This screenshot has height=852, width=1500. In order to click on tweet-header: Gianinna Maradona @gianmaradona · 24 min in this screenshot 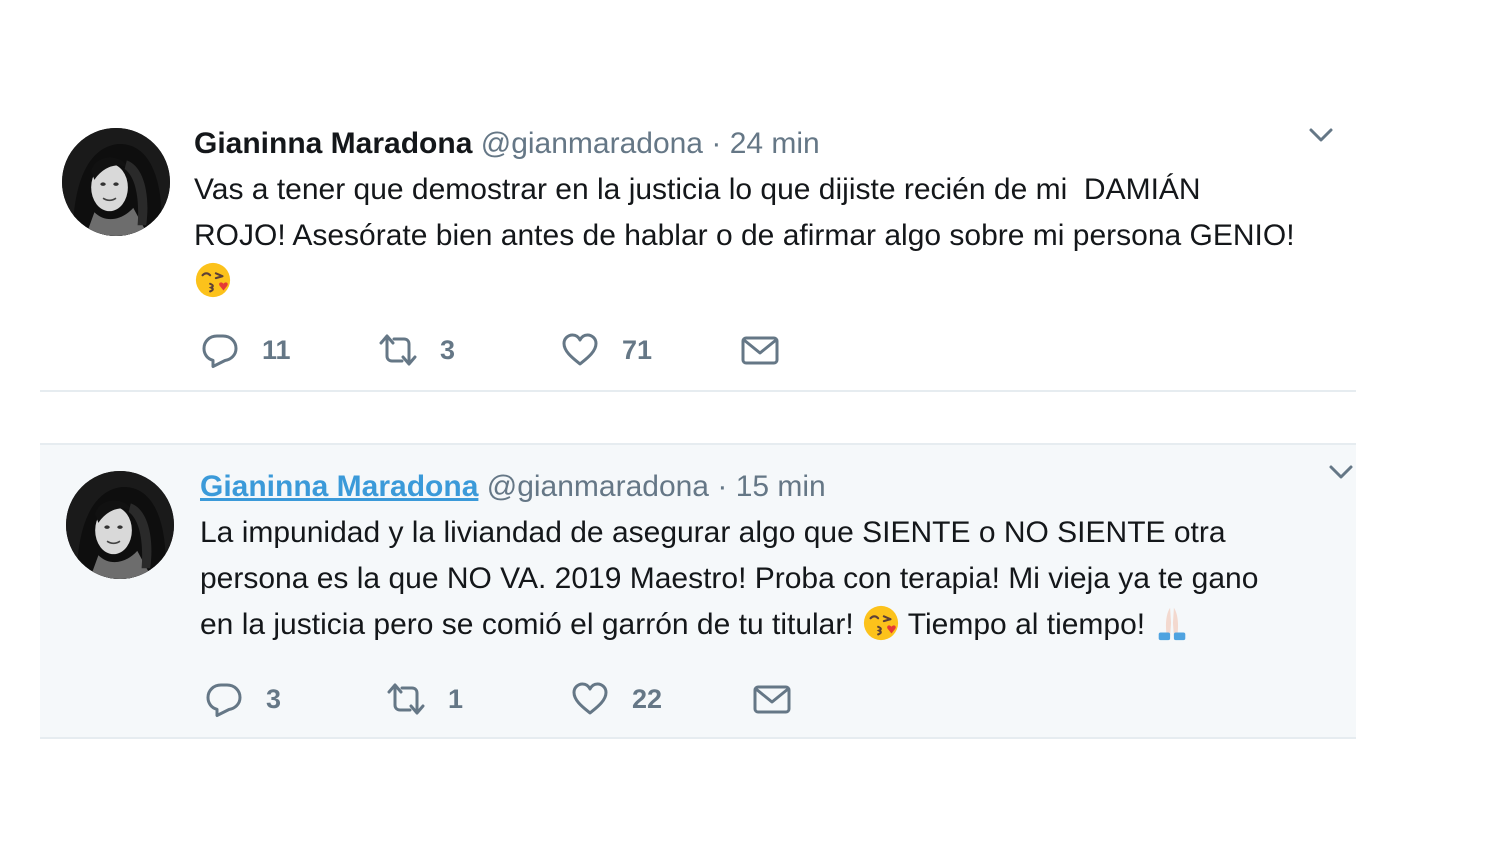, I will do `click(765, 144)`.